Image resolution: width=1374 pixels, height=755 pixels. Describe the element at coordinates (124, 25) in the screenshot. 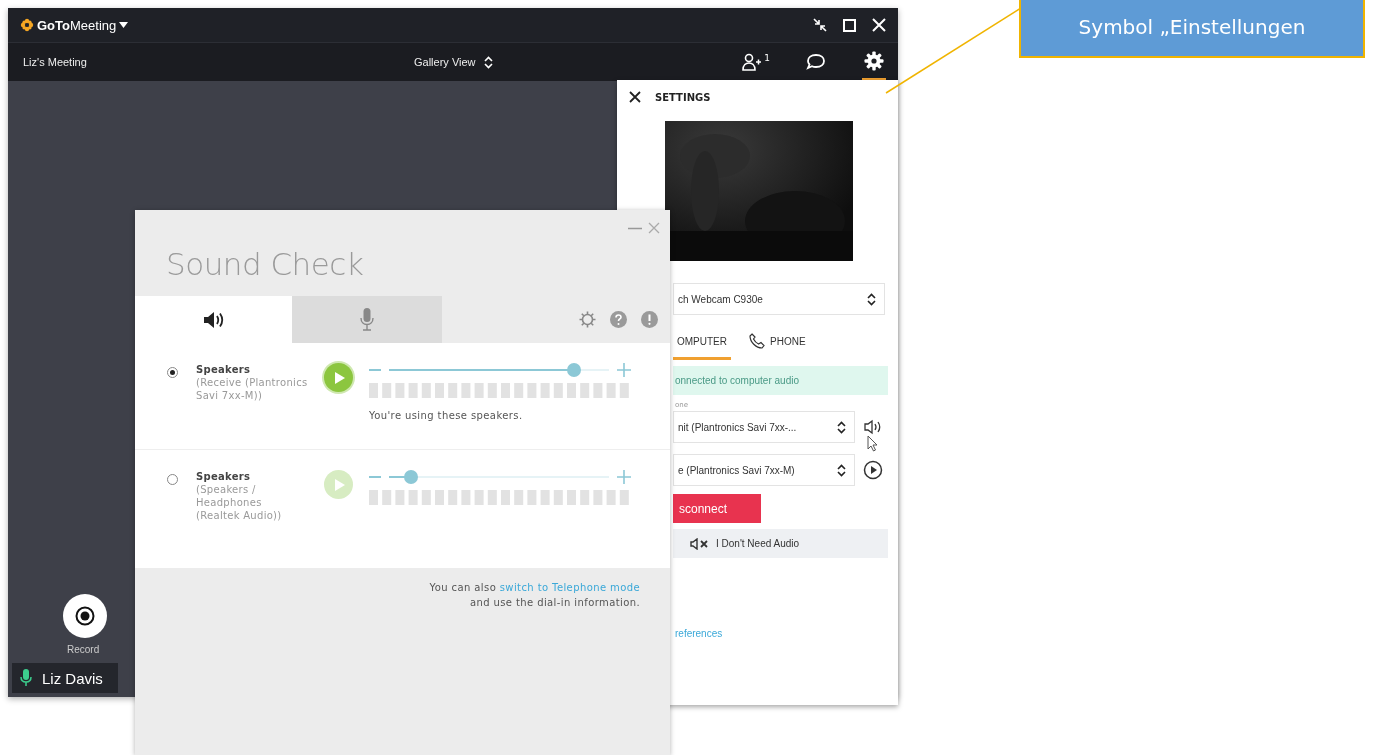

I see `caret-icon` at that location.